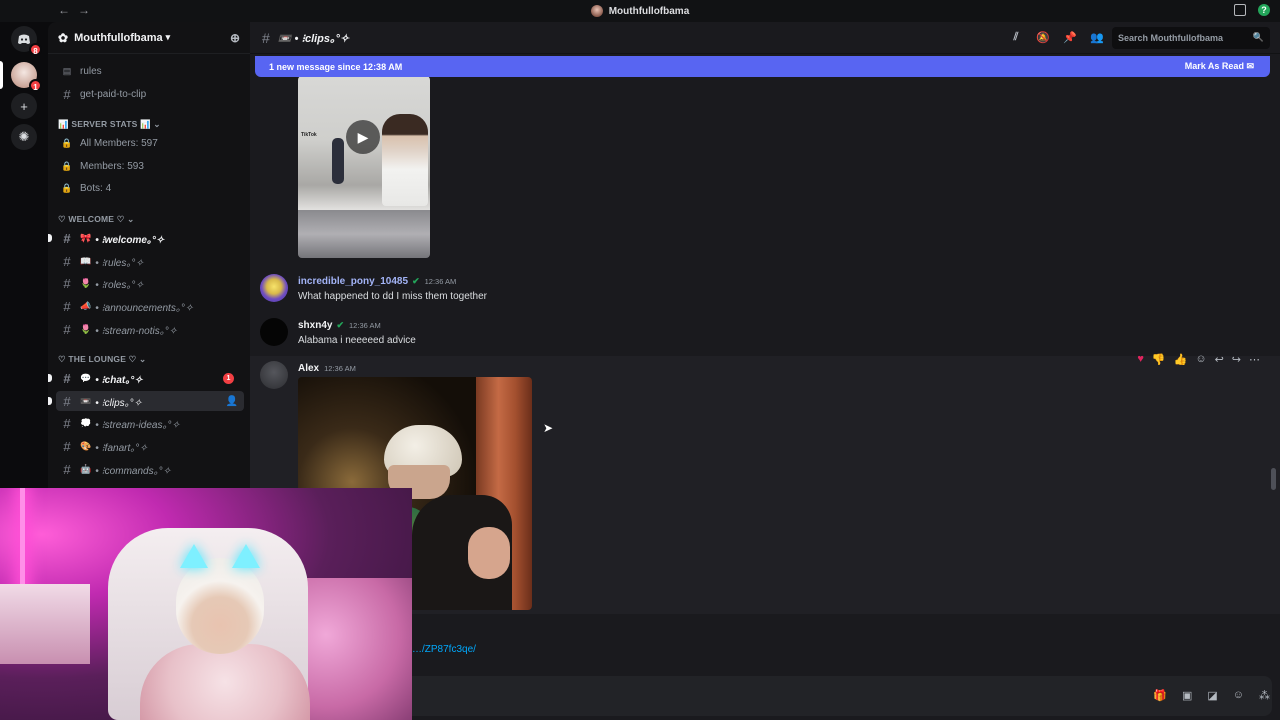 This screenshot has width=1280, height=720. Describe the element at coordinates (220, 606) in the screenshot. I see `streamer-head` at that location.